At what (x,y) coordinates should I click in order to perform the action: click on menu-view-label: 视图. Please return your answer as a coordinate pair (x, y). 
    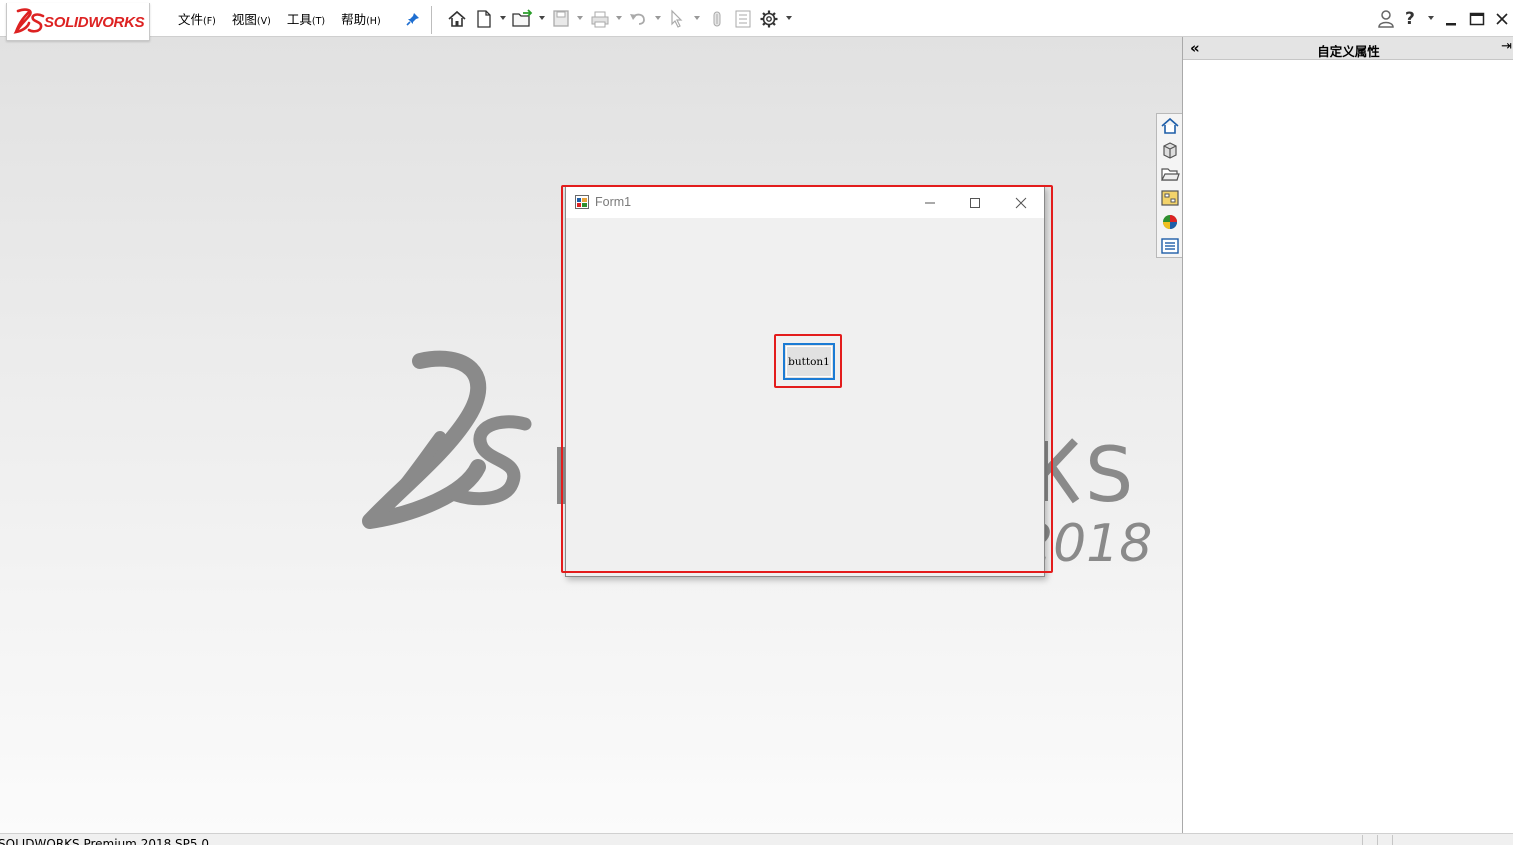
    Looking at the image, I should click on (244, 19).